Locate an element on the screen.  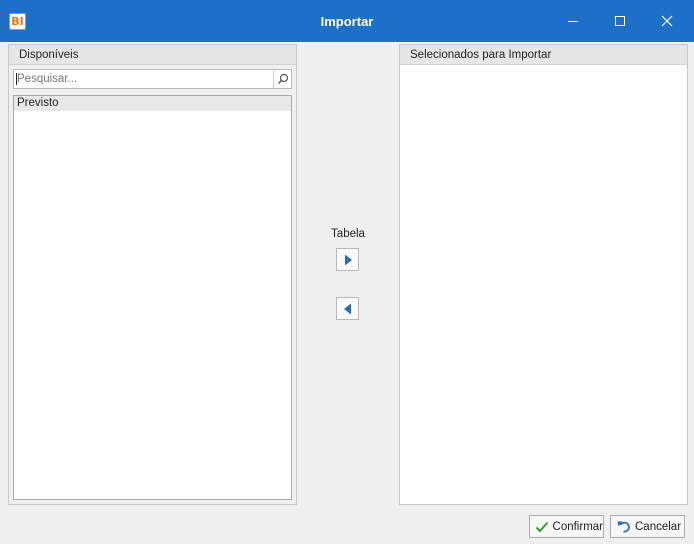
close-icon is located at coordinates (667, 21).